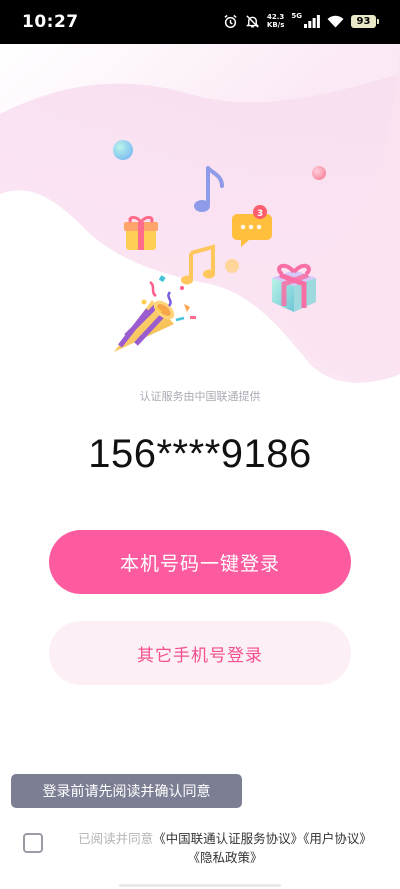 The height and width of the screenshot is (889, 400). Describe the element at coordinates (260, 214) in the screenshot. I see `notification-count: 3` at that location.